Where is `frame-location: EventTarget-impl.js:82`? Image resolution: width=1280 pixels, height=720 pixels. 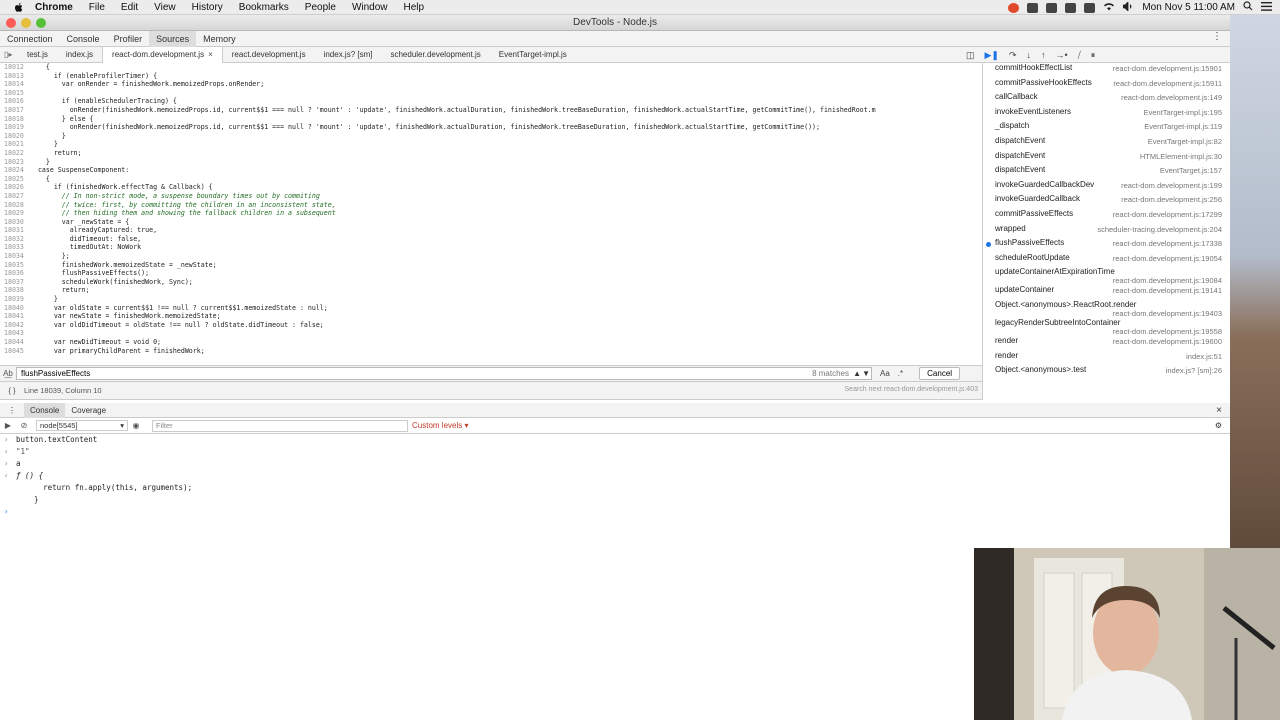 frame-location: EventTarget-impl.js:82 is located at coordinates (1185, 141).